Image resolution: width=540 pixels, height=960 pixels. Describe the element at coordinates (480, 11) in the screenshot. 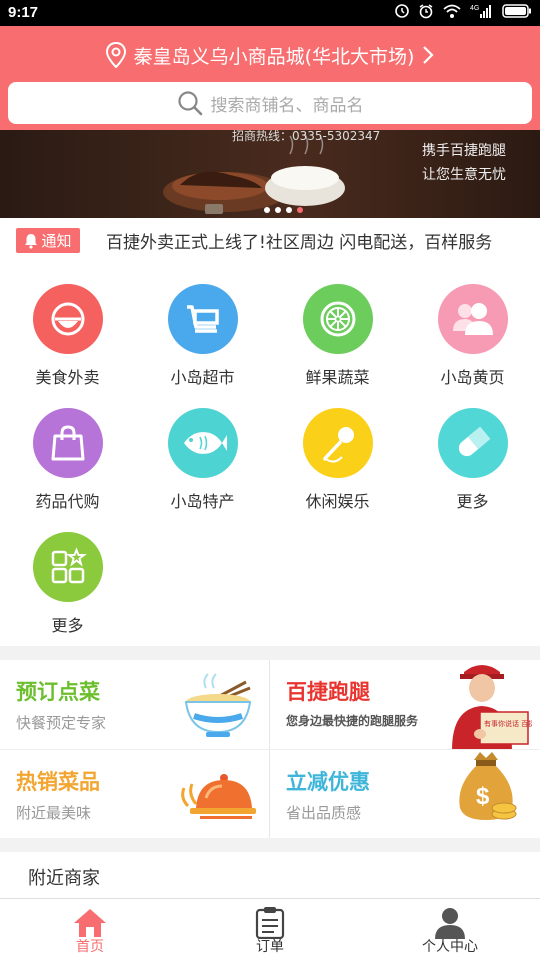

I see `signal-icon: 4G` at that location.